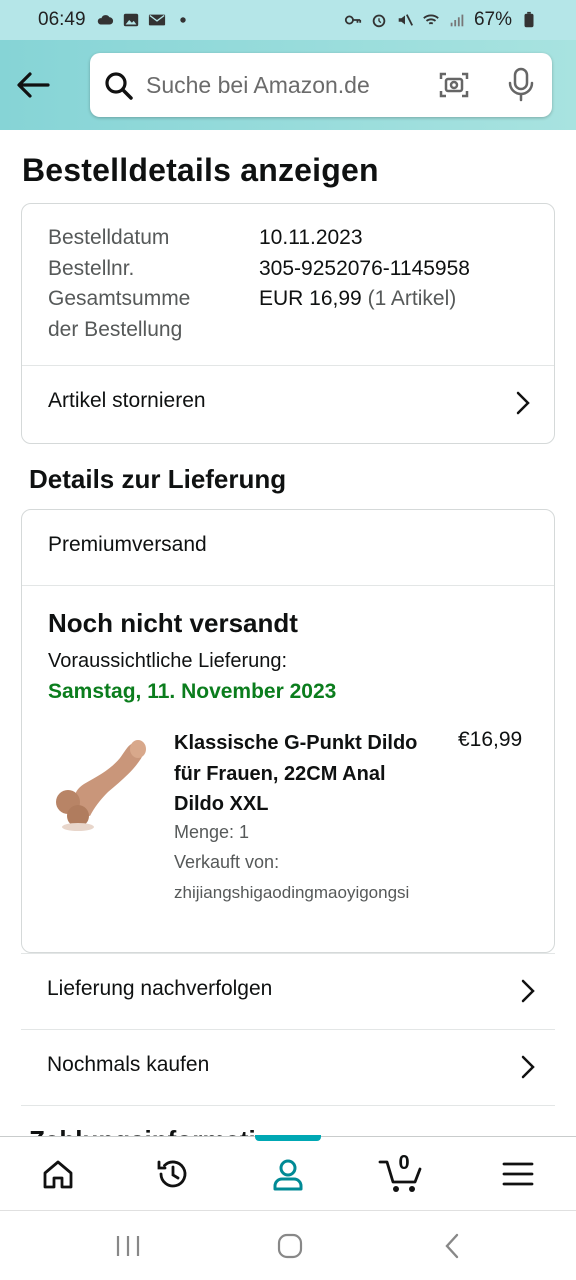  I want to click on signal-icon, so click(457, 20).